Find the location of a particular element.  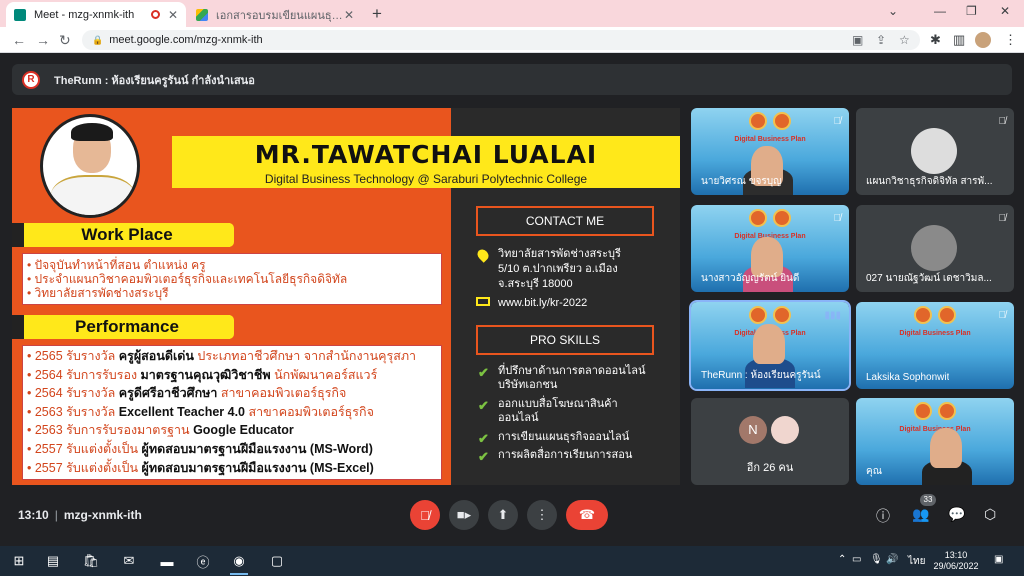

meet-favicon-icon is located at coordinates (20, 14).